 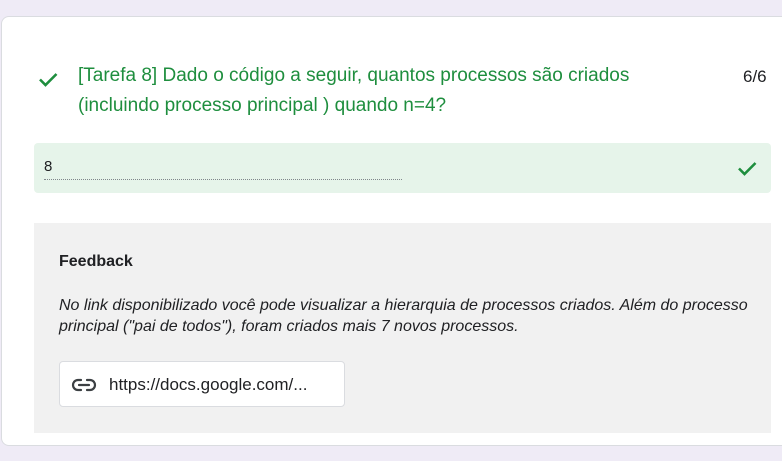 I want to click on answer-box: 8, so click(x=402, y=168).